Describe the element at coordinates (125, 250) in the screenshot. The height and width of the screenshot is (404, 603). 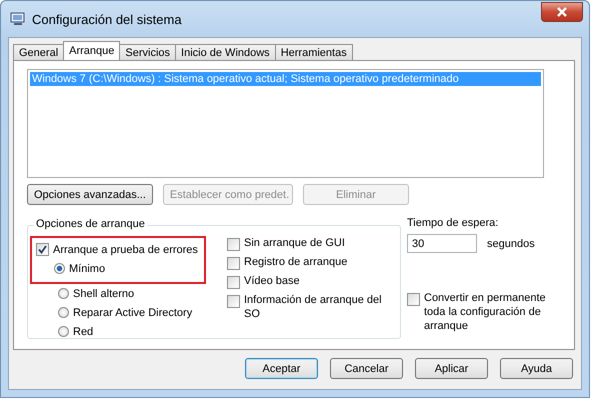
I see `checkbox-label: Arranque a prueba de errores` at that location.